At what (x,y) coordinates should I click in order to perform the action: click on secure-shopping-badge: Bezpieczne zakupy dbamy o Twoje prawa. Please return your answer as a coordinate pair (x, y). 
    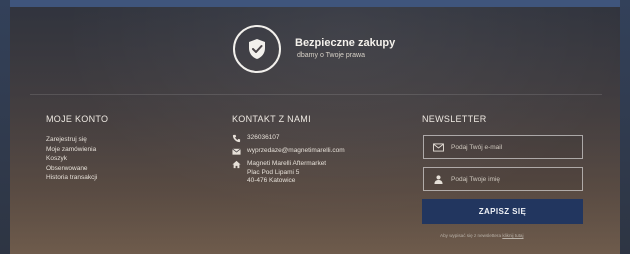
    Looking at the image, I should click on (314, 49).